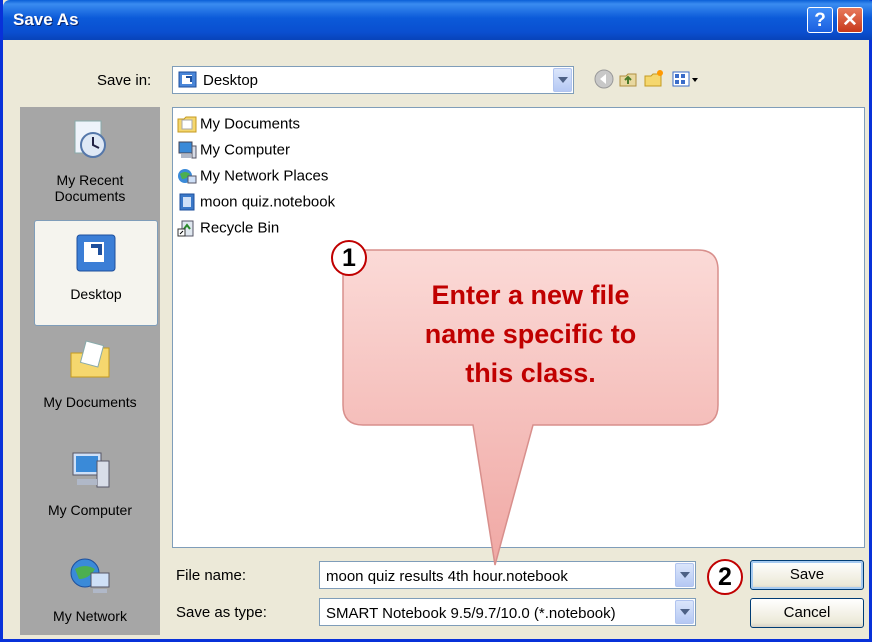 The height and width of the screenshot is (642, 872). I want to click on list-item: moon quiz.notebook, so click(256, 205).